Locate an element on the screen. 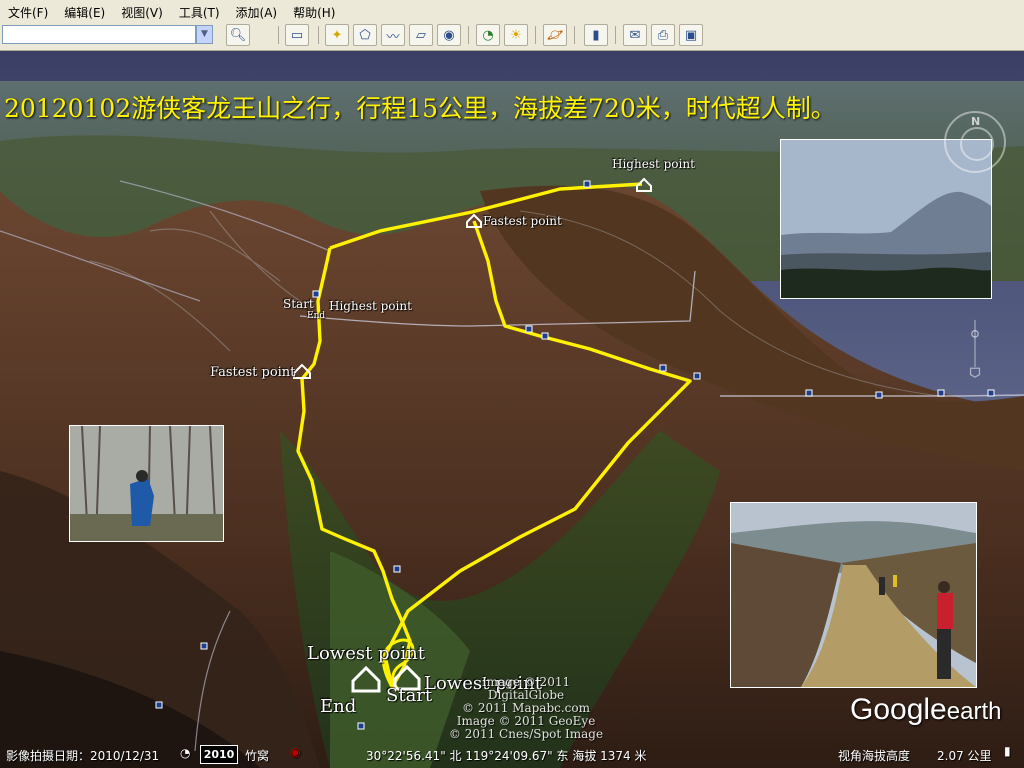 The height and width of the screenshot is (768, 1024). ruler-icon: ▮ is located at coordinates (596, 35).